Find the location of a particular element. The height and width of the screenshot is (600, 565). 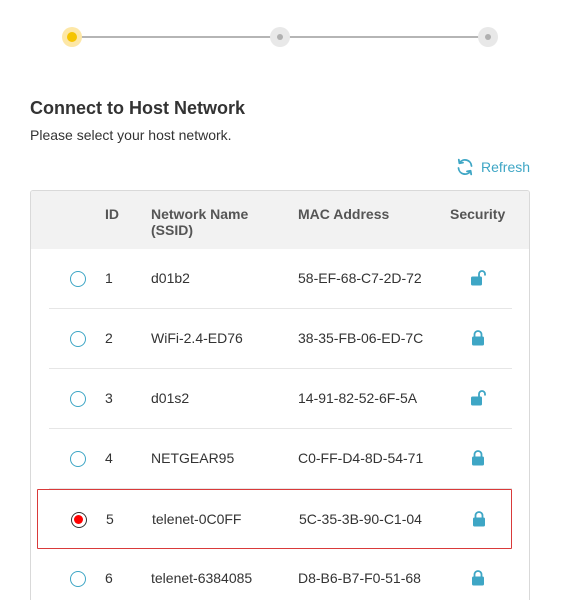

row-ssid: d01b2 is located at coordinates (170, 278).